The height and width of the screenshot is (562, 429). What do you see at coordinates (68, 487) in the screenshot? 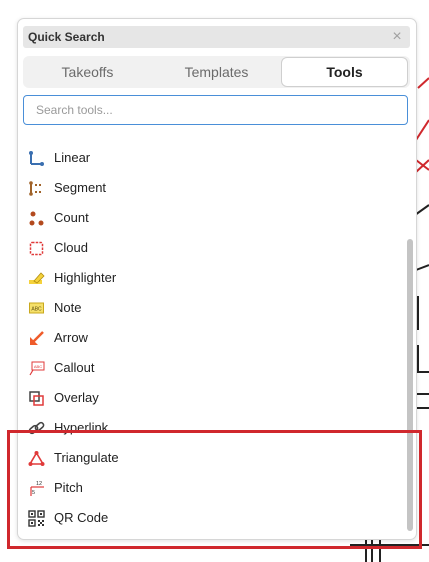
I see `tool-label: Pitch` at bounding box center [68, 487].